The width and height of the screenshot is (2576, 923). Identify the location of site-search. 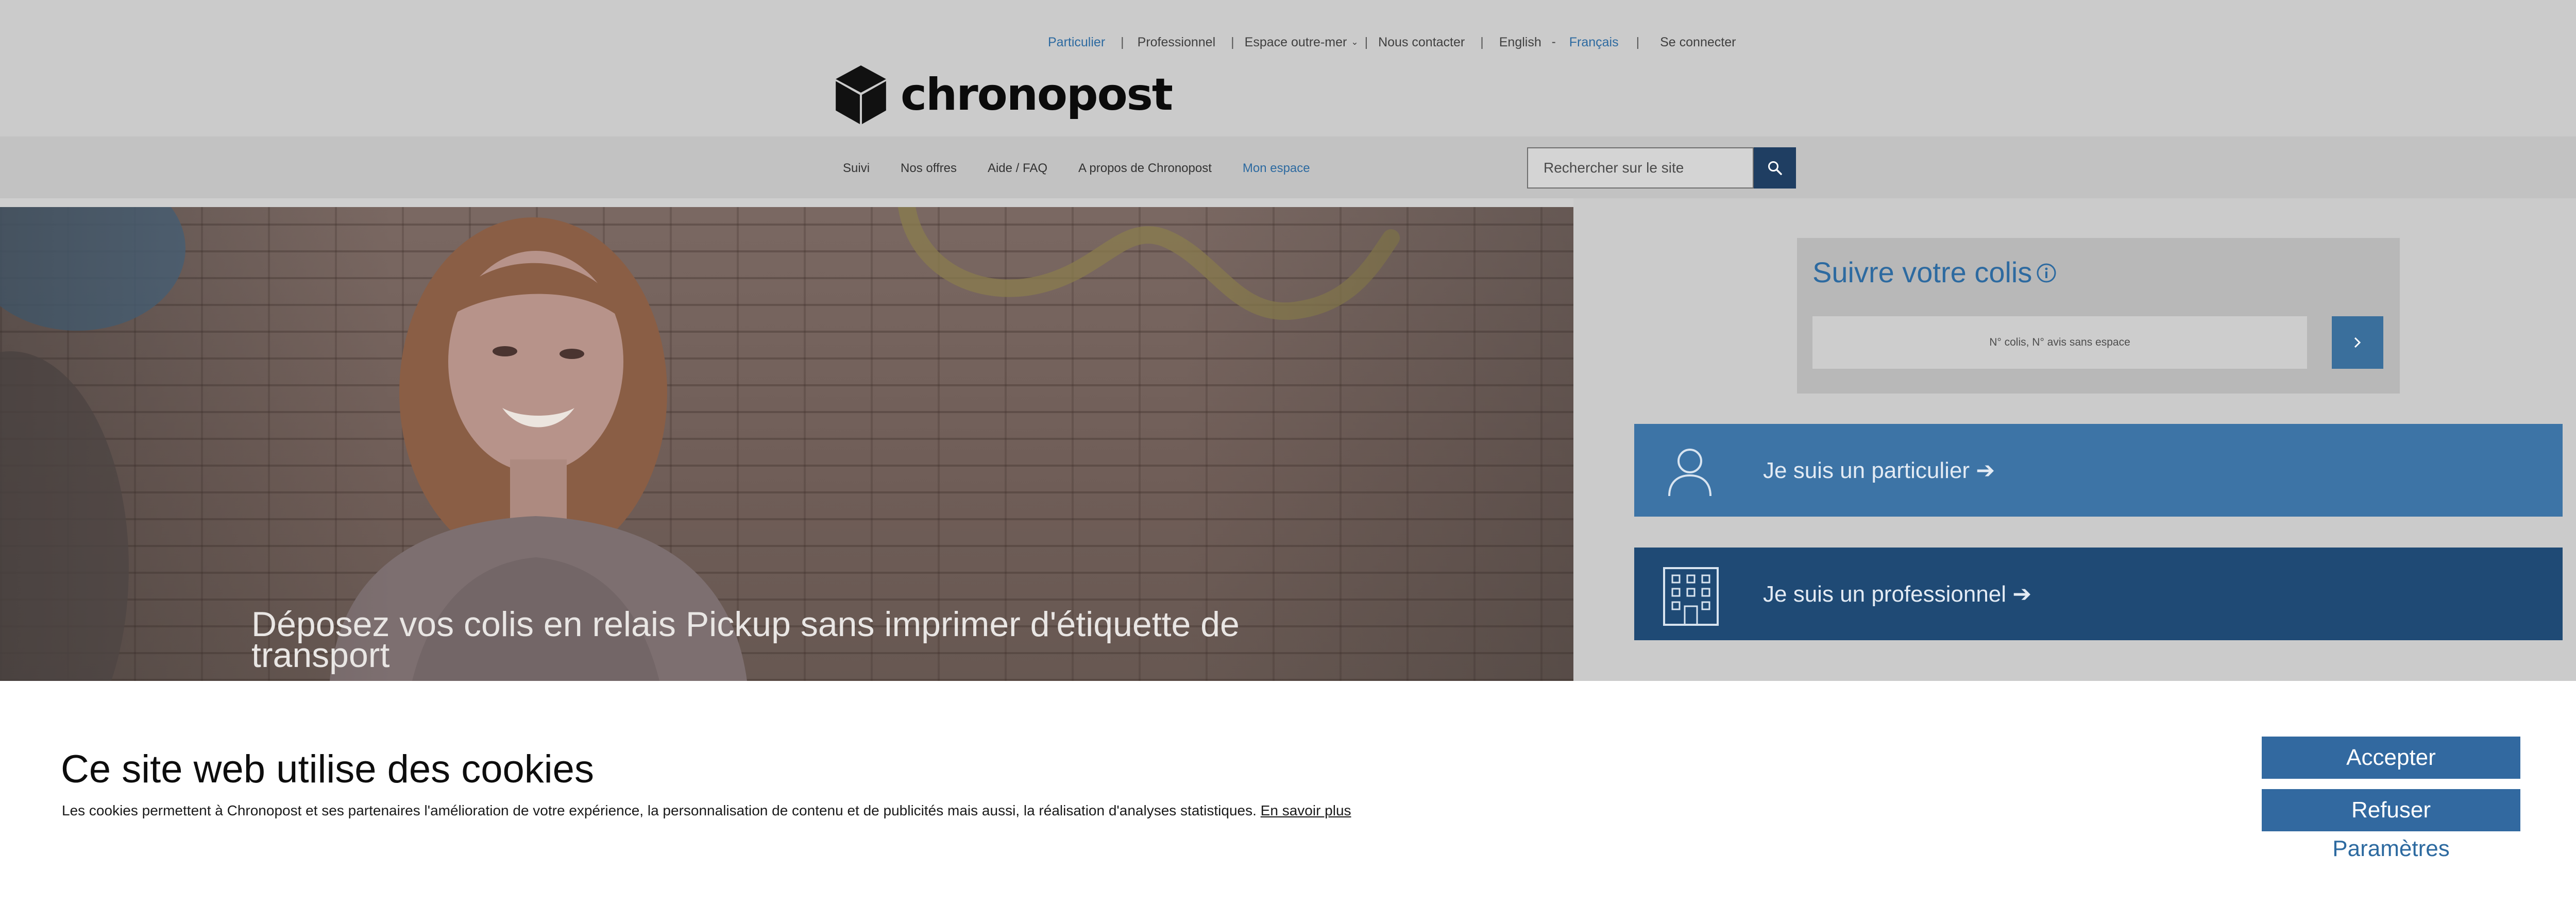
(1661, 168).